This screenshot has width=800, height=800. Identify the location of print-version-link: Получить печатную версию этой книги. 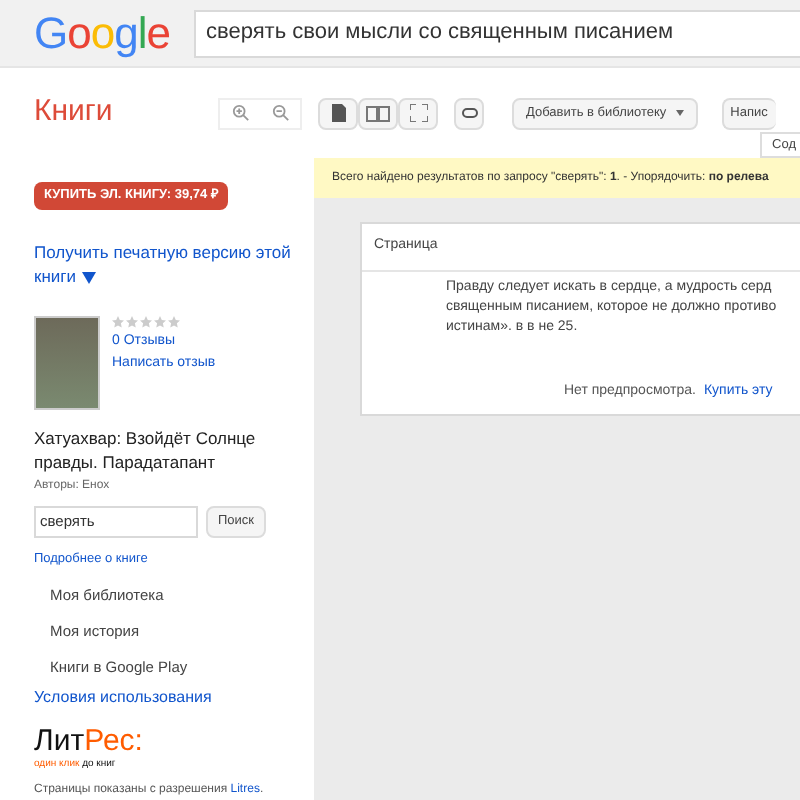
(170, 263).